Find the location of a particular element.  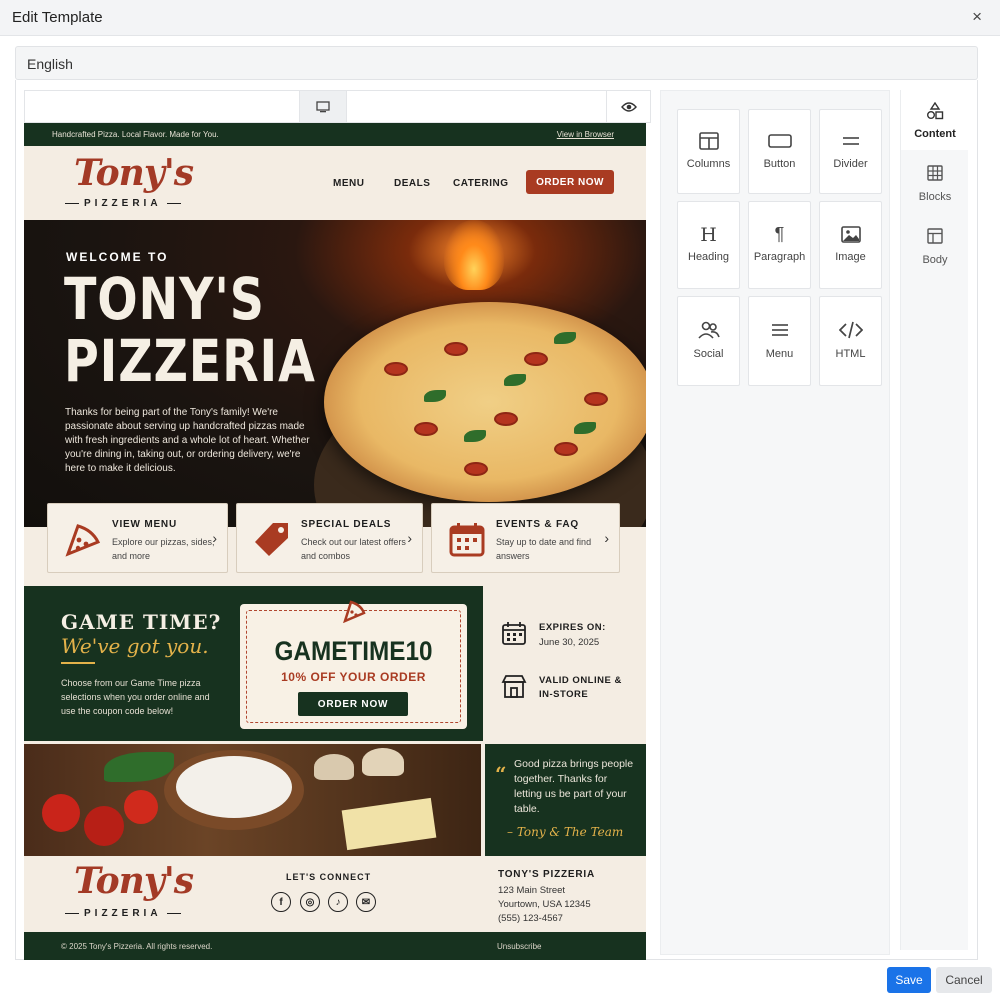

mushroom is located at coordinates (383, 762).